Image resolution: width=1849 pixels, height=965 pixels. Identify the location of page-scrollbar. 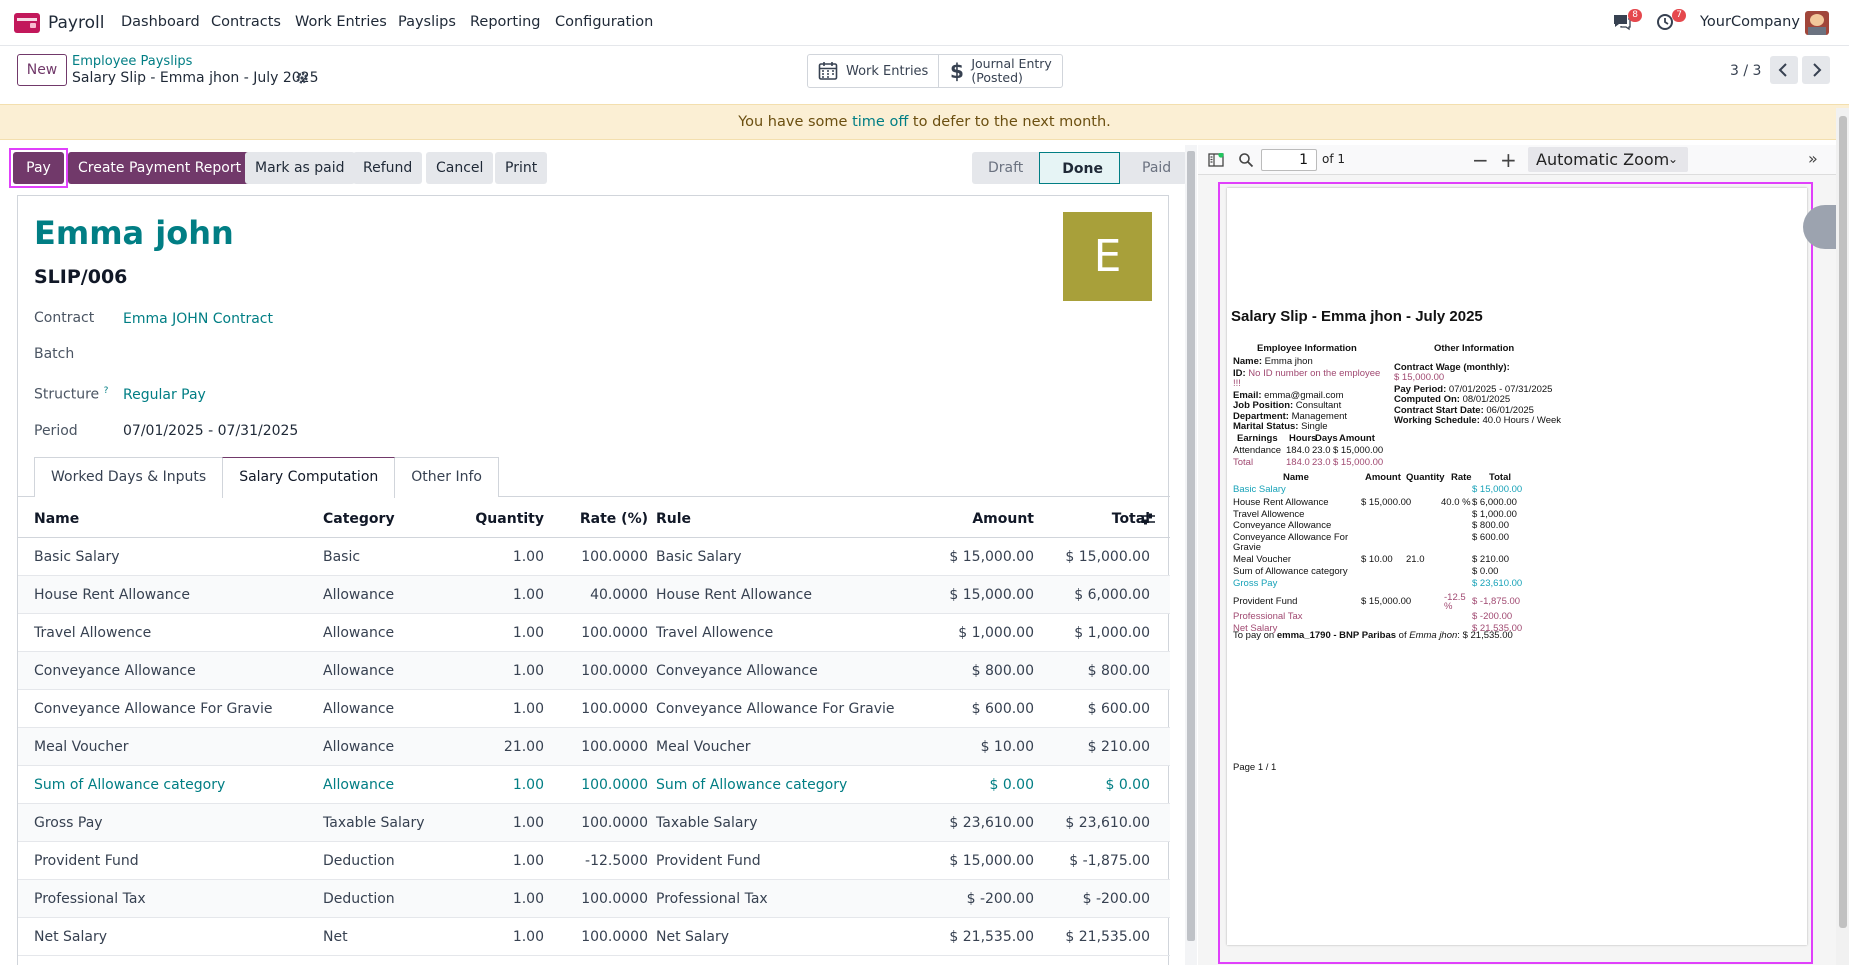
(1842, 536).